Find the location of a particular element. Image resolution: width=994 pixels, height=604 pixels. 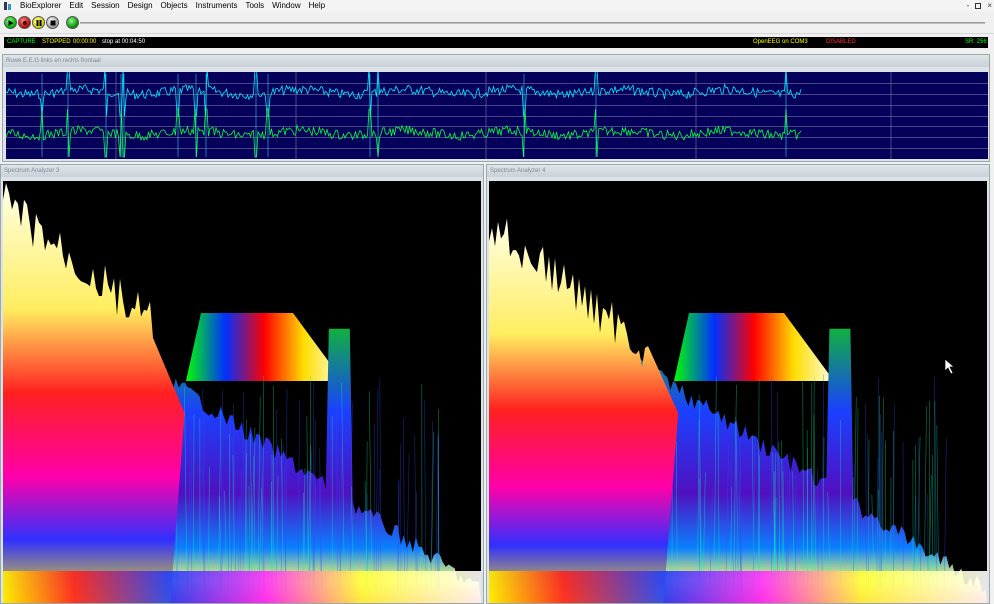

menu-tools: Tools is located at coordinates (254, 6).